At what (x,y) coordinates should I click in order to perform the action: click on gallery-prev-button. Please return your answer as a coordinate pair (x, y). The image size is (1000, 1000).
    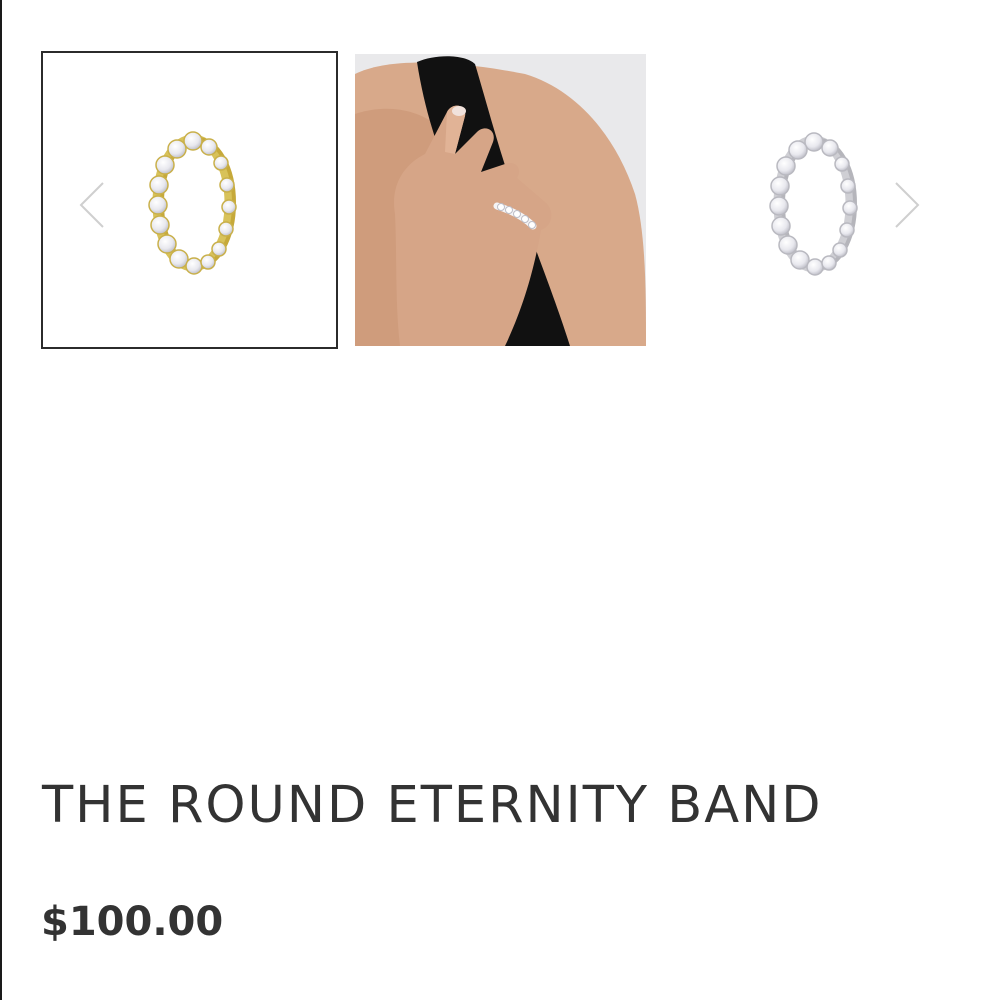
    Looking at the image, I should click on (93, 205).